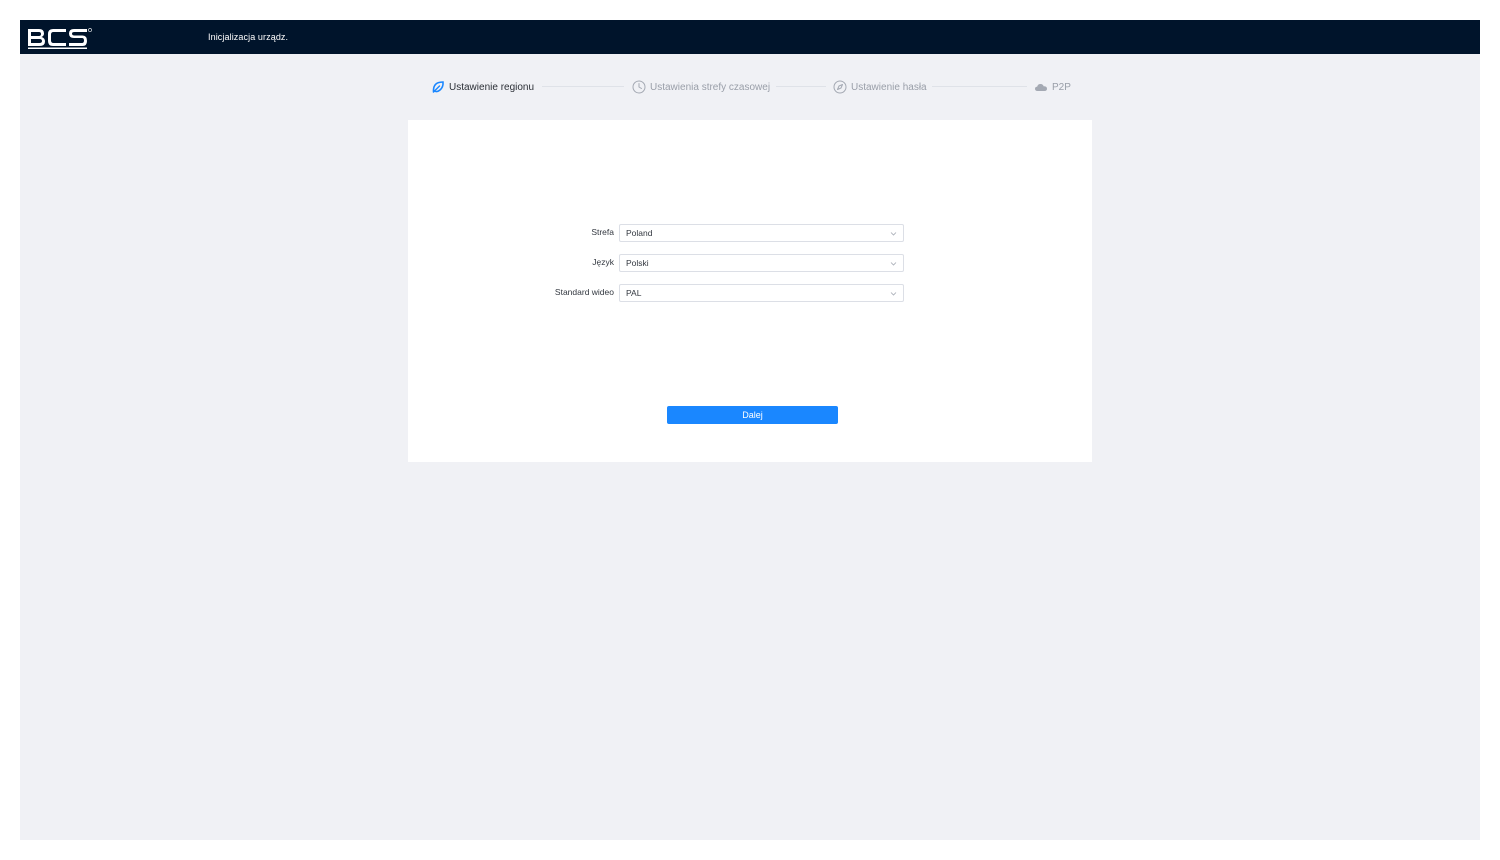  Describe the element at coordinates (637, 263) in the screenshot. I see `language-select-value: Polski` at that location.